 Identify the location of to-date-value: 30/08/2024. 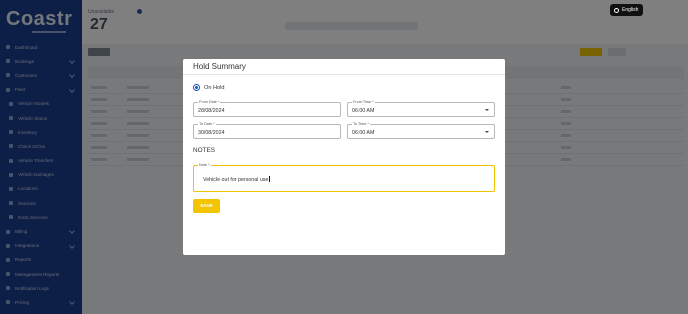
(211, 132).